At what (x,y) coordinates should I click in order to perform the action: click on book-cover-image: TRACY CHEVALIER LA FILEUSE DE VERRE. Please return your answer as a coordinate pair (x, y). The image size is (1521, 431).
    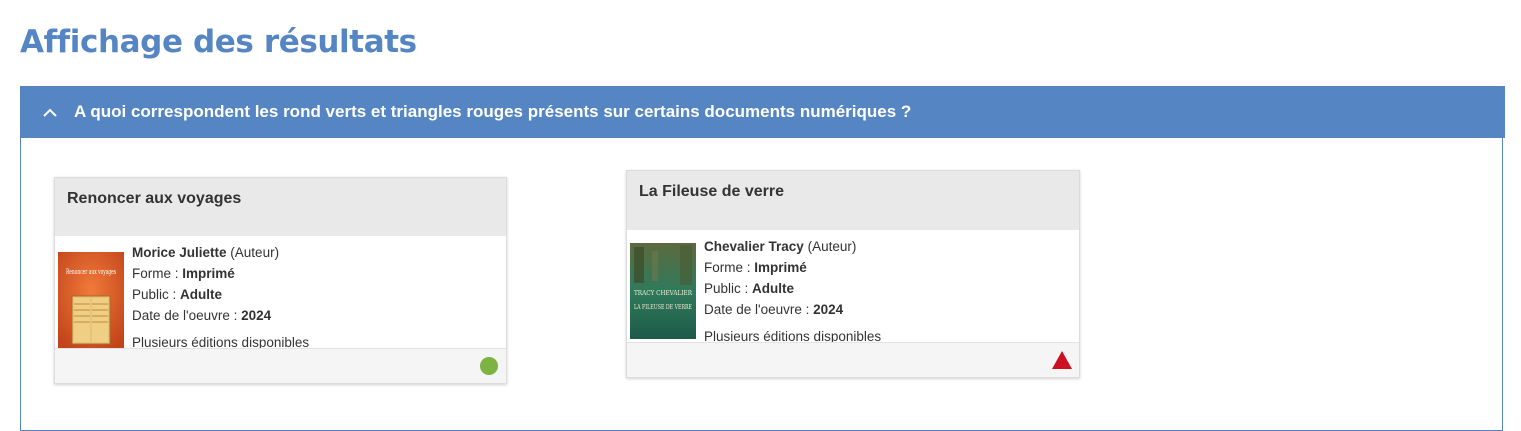
    Looking at the image, I should click on (663, 291).